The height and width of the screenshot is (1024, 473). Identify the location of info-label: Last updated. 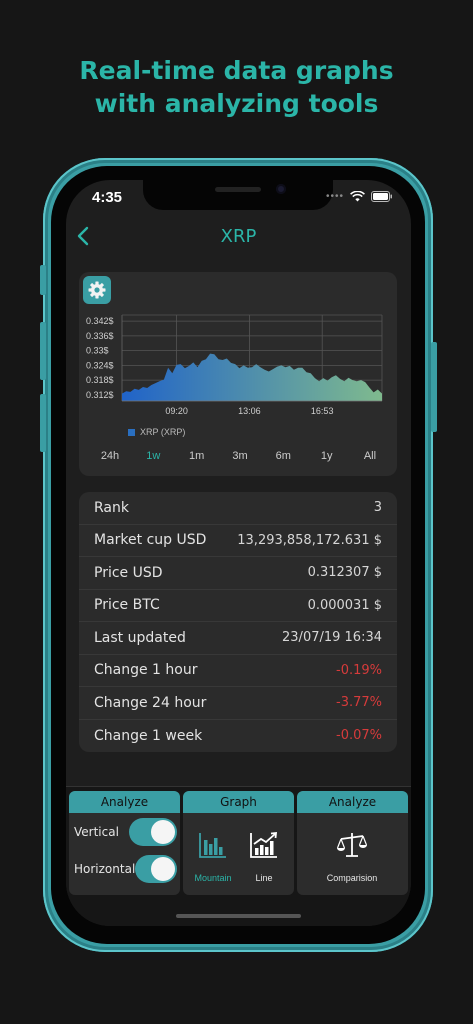
(140, 637).